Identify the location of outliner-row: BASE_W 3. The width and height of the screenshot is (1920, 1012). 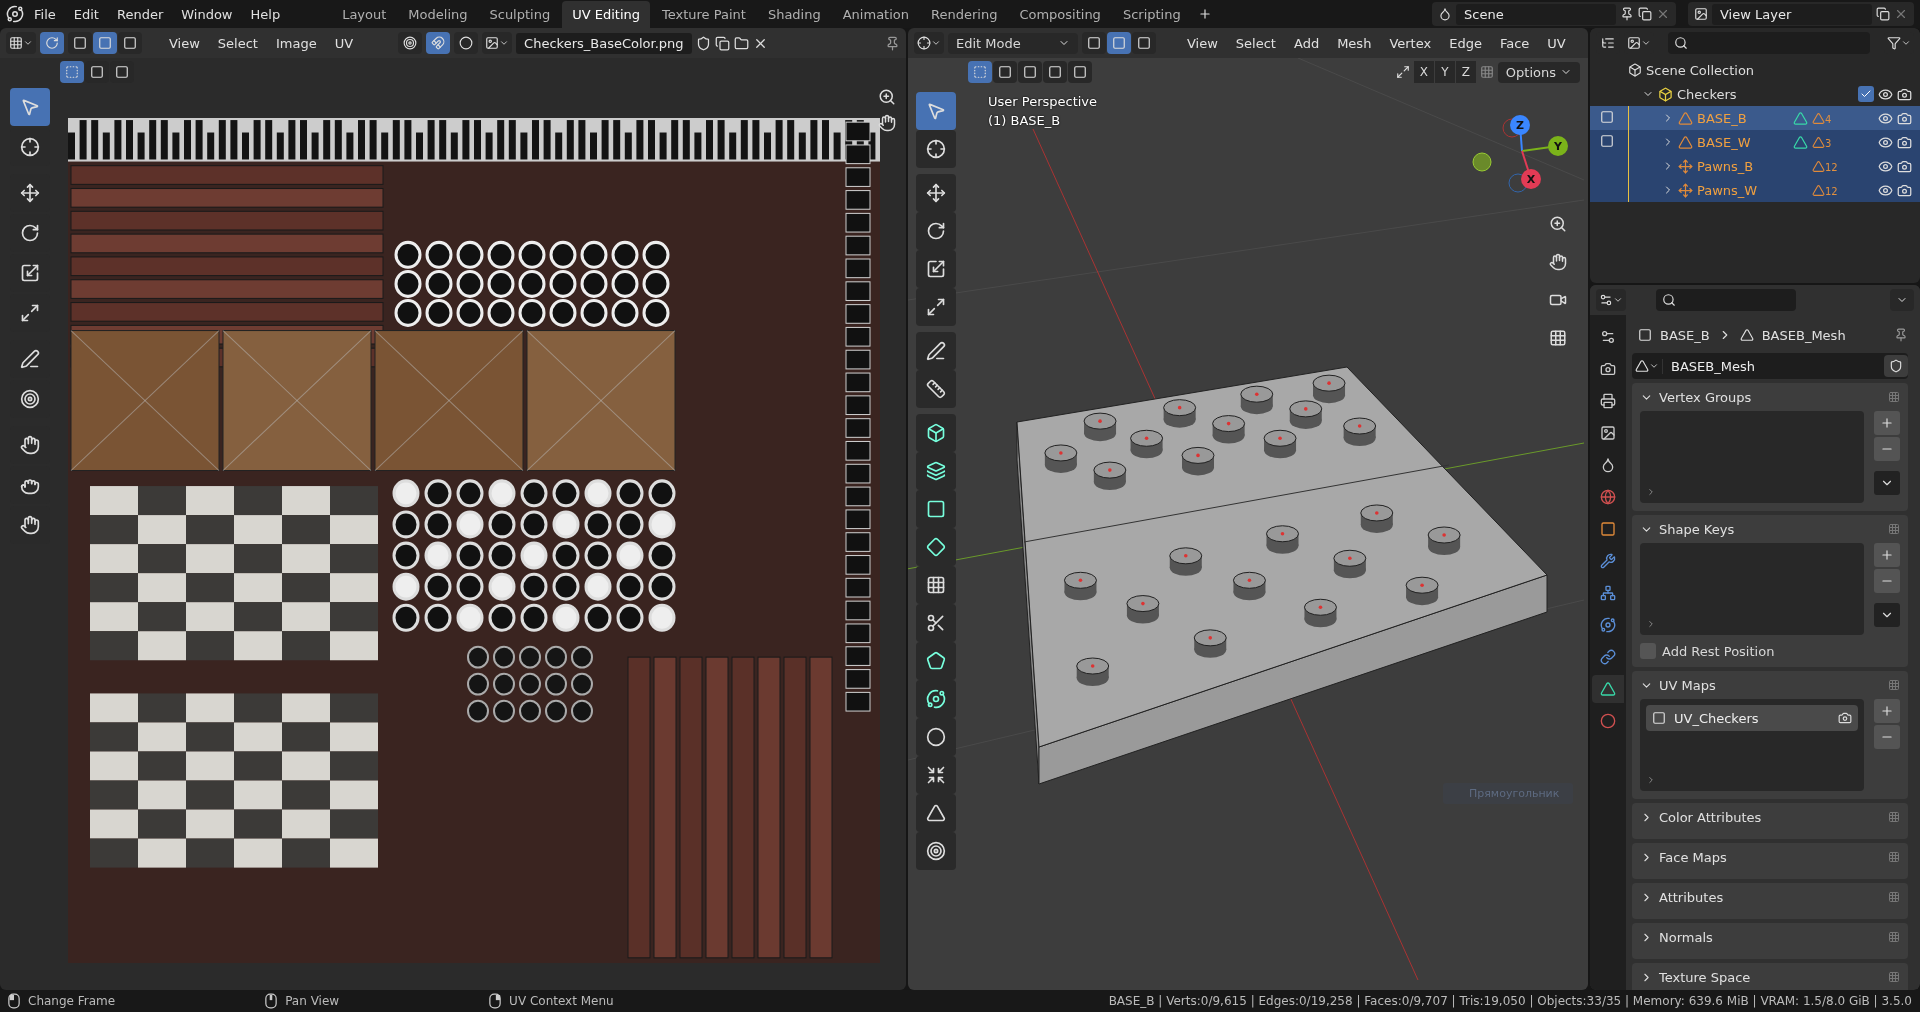
(1755, 142).